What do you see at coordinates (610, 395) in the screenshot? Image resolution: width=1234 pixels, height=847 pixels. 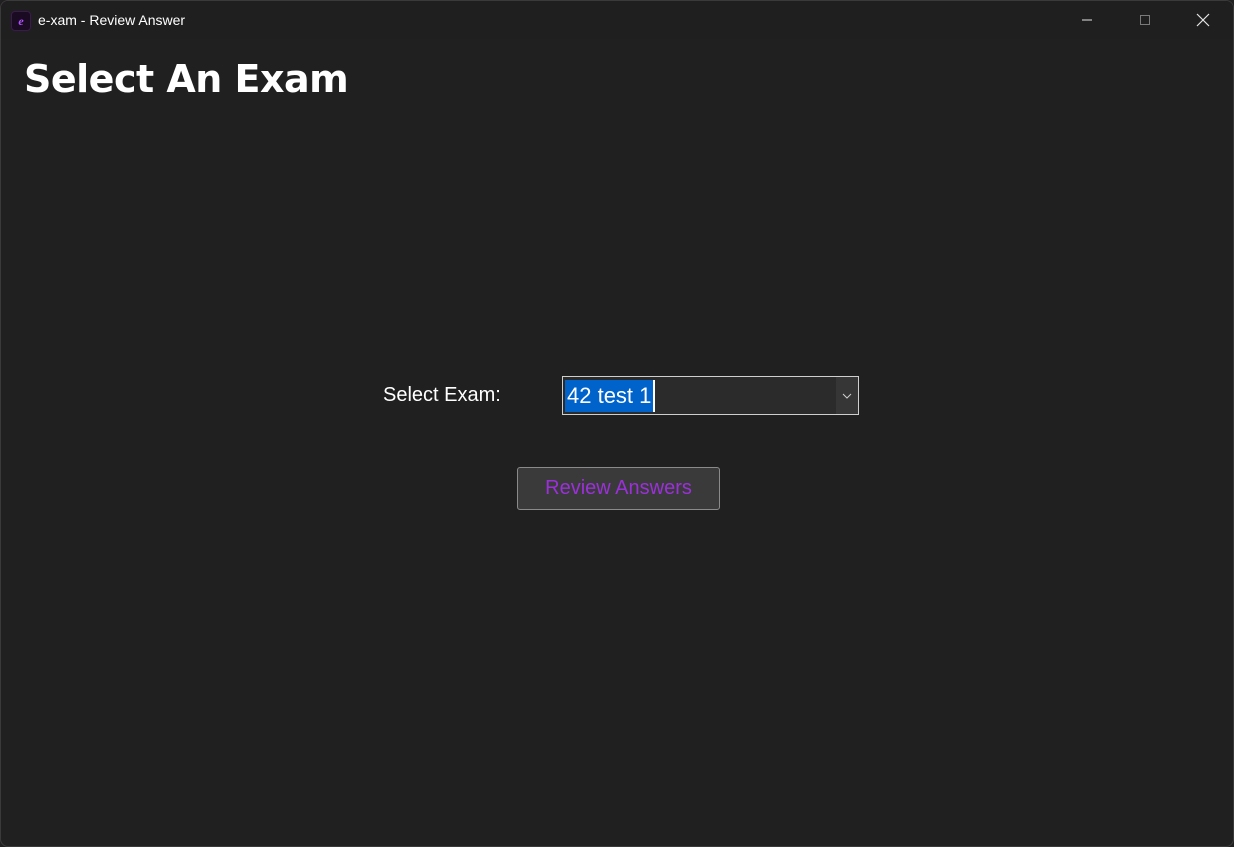 I see `exam-select-value: 42 test 1` at bounding box center [610, 395].